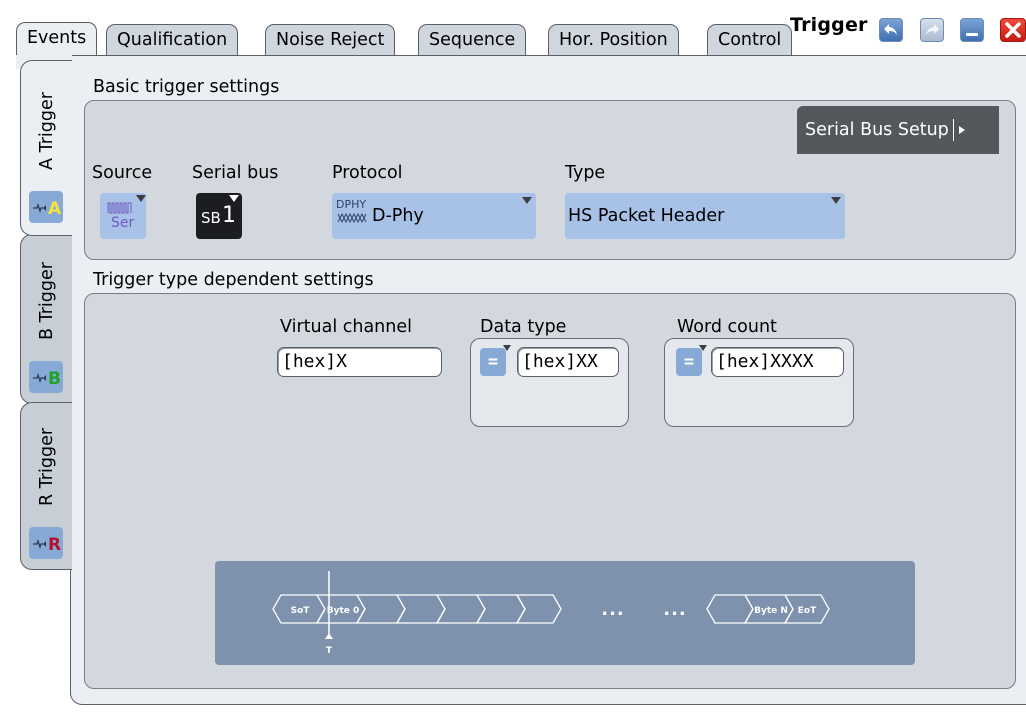  I want to click on byten-label: Byte N, so click(771, 611).